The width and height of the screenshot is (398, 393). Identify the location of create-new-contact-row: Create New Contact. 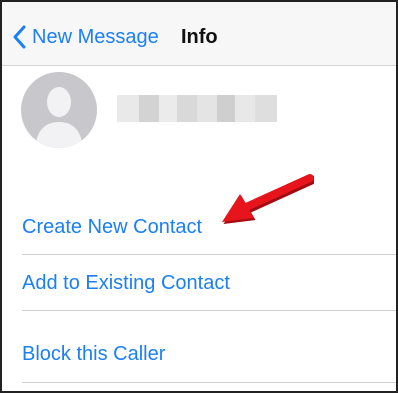
(209, 227).